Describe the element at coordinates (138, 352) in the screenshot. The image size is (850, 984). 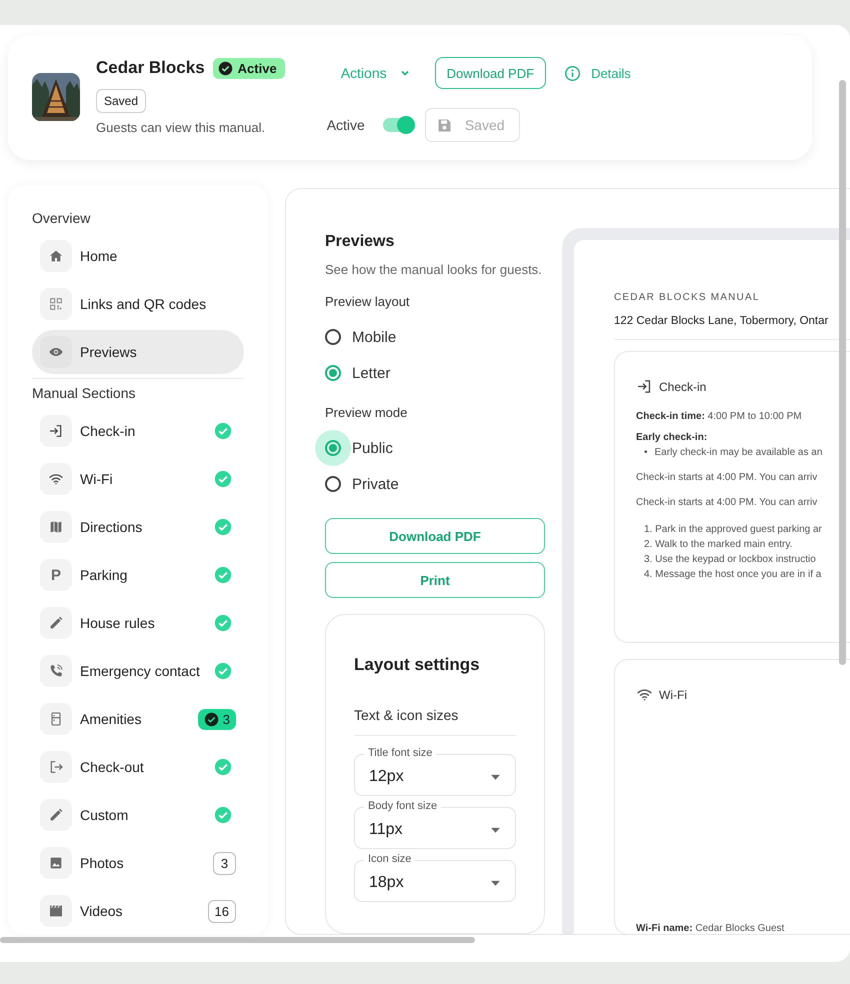
I see `sidebar-item: Previews` at that location.